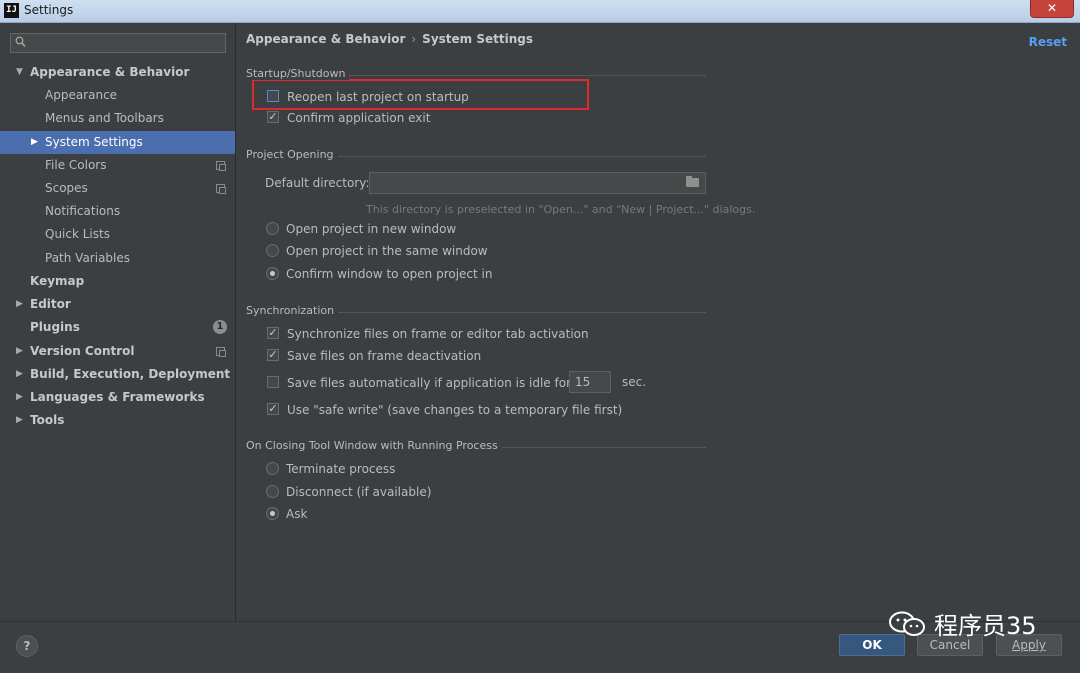 This screenshot has width=1080, height=673. What do you see at coordinates (326, 39) in the screenshot?
I see `breadcrumb-parent: Appearance & Behavior` at bounding box center [326, 39].